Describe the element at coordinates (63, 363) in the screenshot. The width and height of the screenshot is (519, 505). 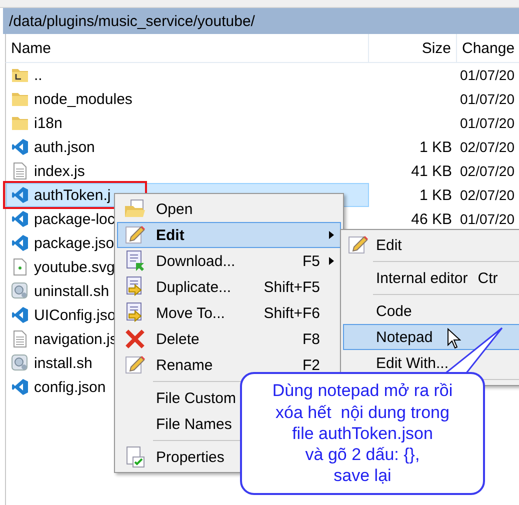
I see `file-name: install.sh` at that location.